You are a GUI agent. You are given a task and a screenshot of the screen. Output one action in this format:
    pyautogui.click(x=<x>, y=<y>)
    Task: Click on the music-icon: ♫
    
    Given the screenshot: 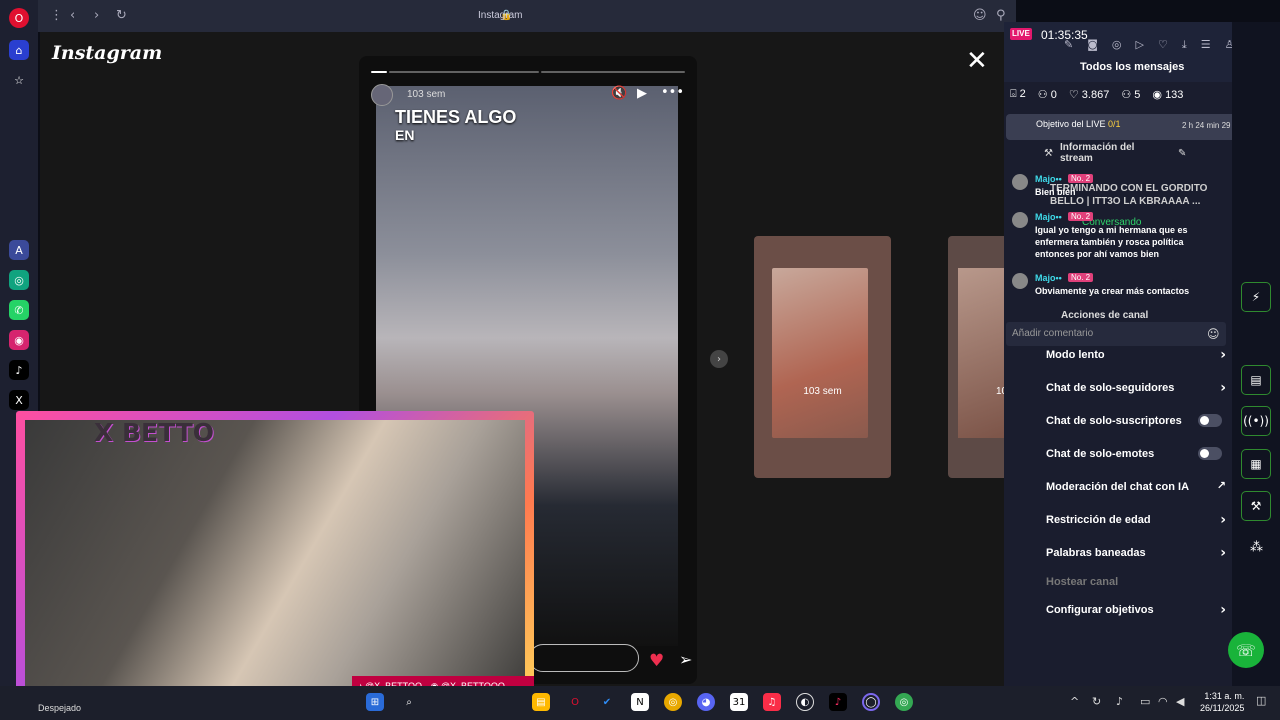 What is the action you would take?
    pyautogui.click(x=772, y=702)
    